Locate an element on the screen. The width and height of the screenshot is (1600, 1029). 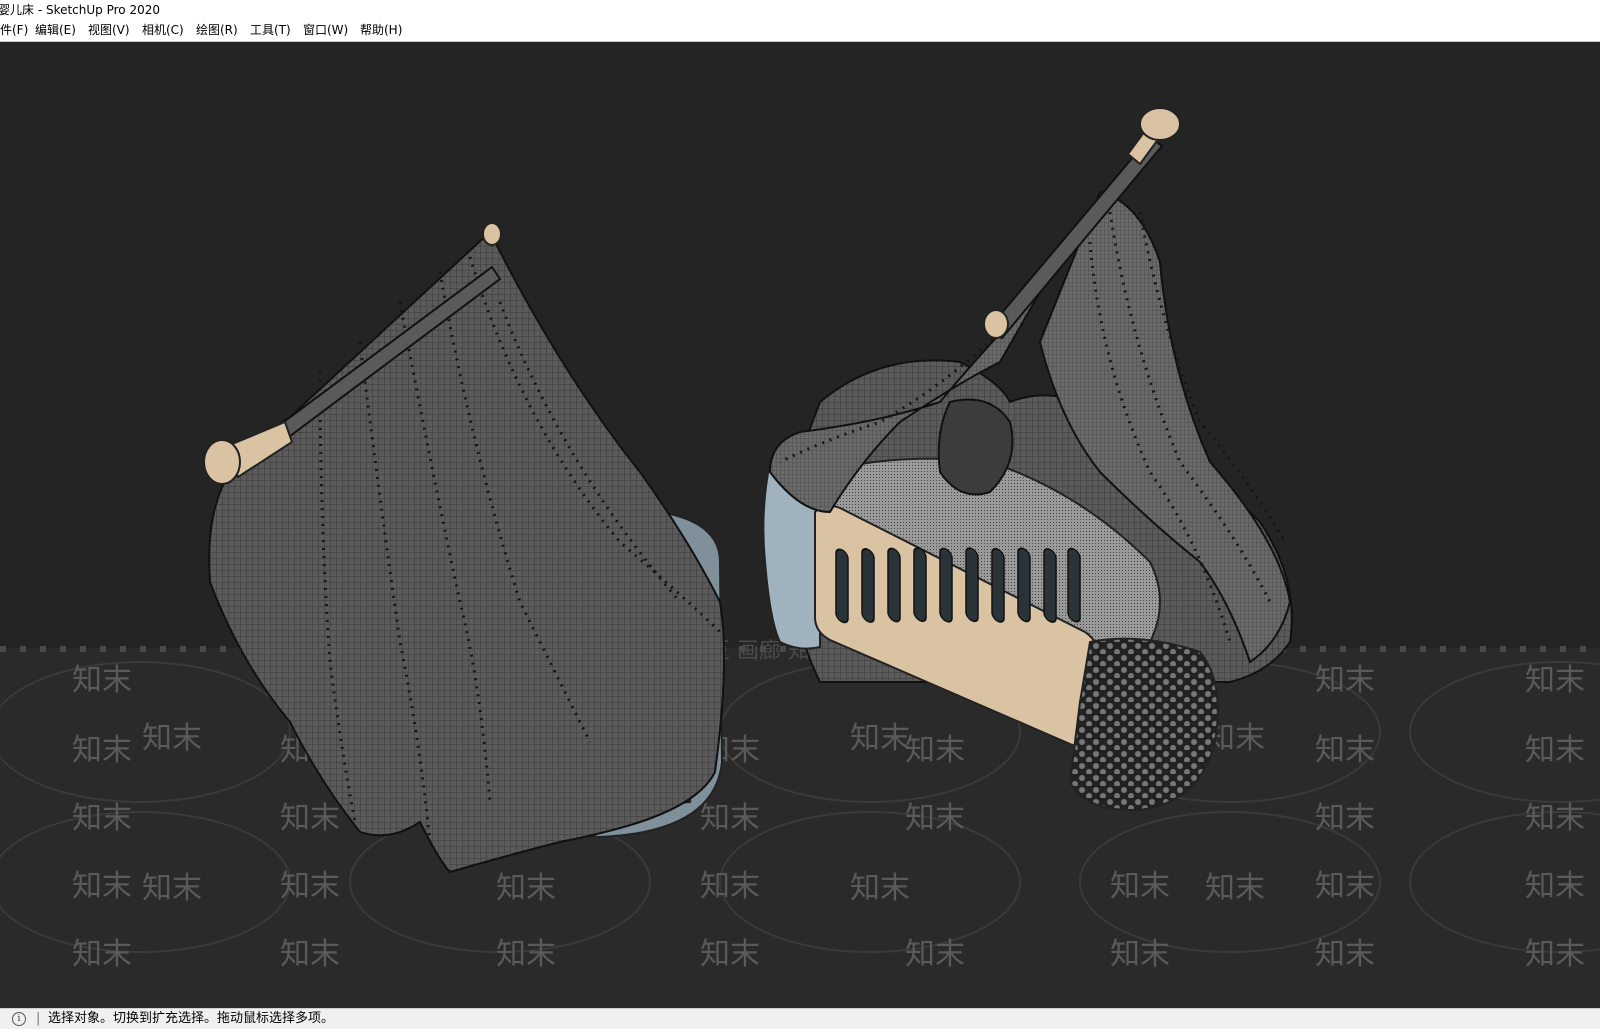
right-rod-end-cap is located at coordinates (996, 324).